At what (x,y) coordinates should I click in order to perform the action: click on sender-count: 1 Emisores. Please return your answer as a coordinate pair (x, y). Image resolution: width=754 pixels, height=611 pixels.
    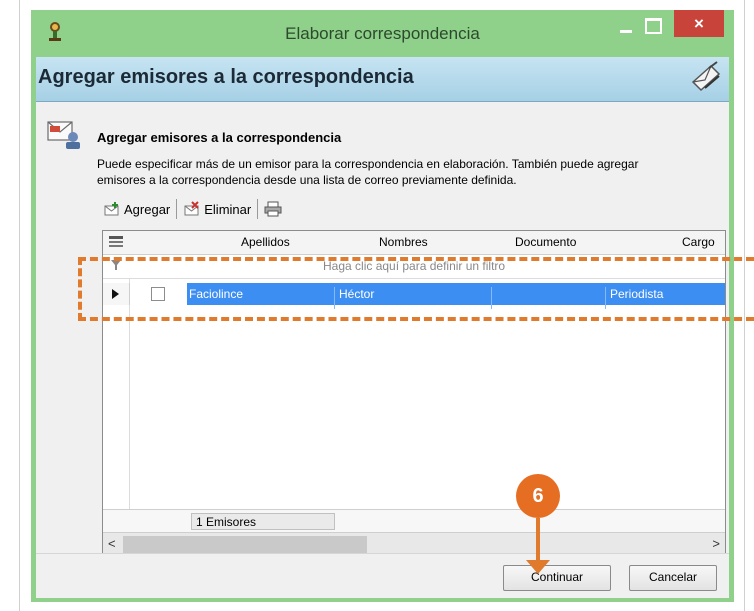
    Looking at the image, I should click on (263, 521).